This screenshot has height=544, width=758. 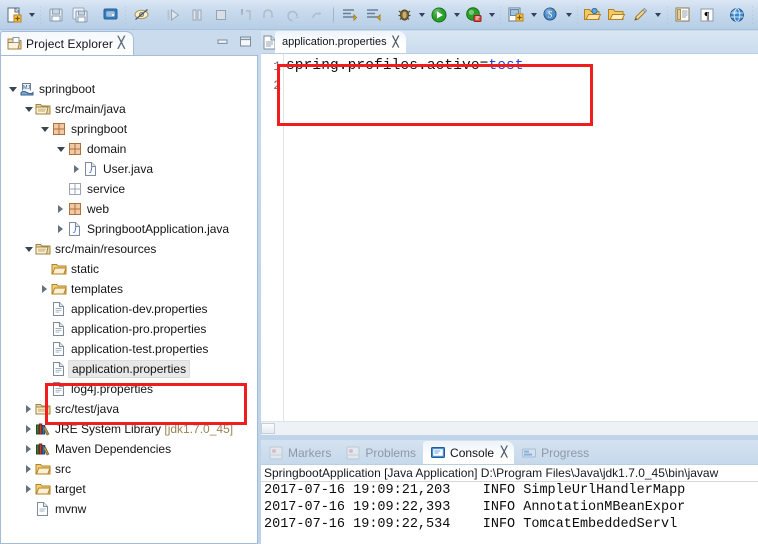 What do you see at coordinates (707, 15) in the screenshot?
I see `pilcrow-icon: ¶` at bounding box center [707, 15].